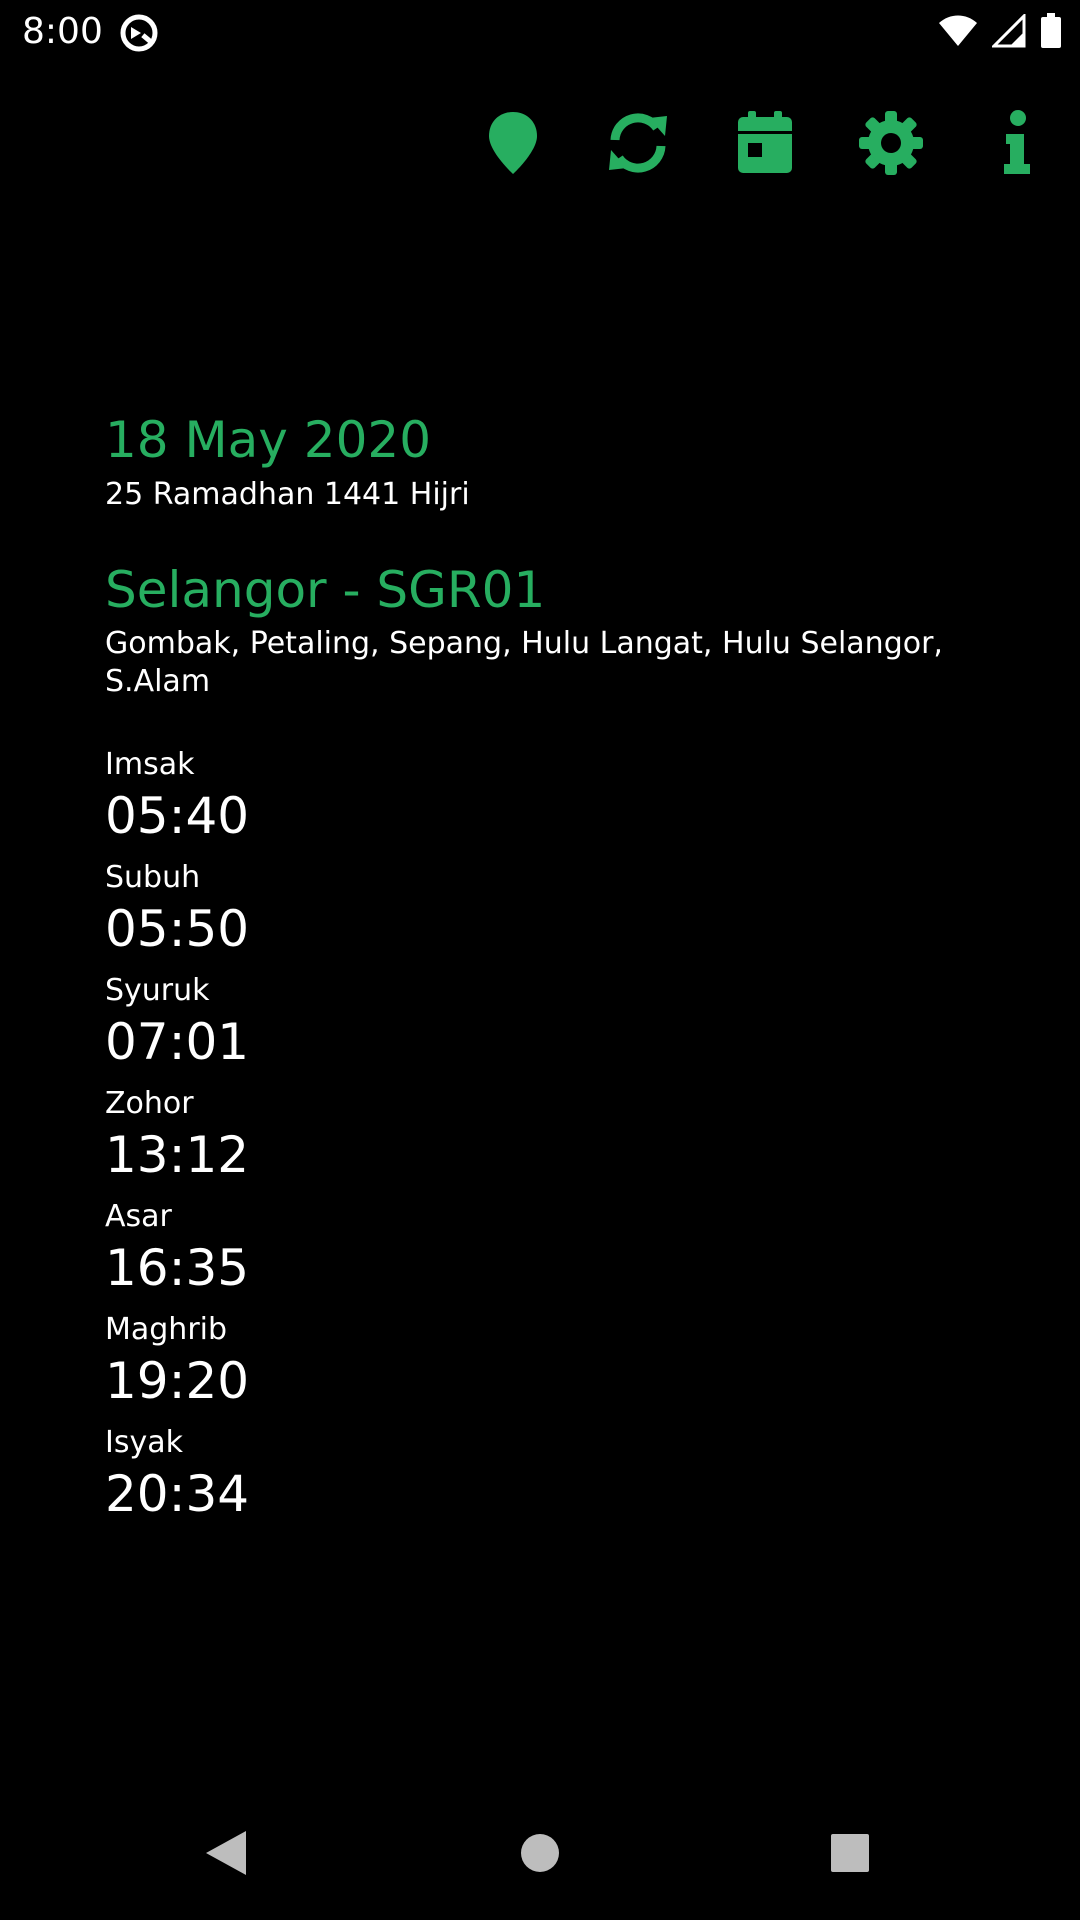 This screenshot has width=1080, height=1920. I want to click on prayer-item-zohor: Zohor 13:12, so click(555, 1140).